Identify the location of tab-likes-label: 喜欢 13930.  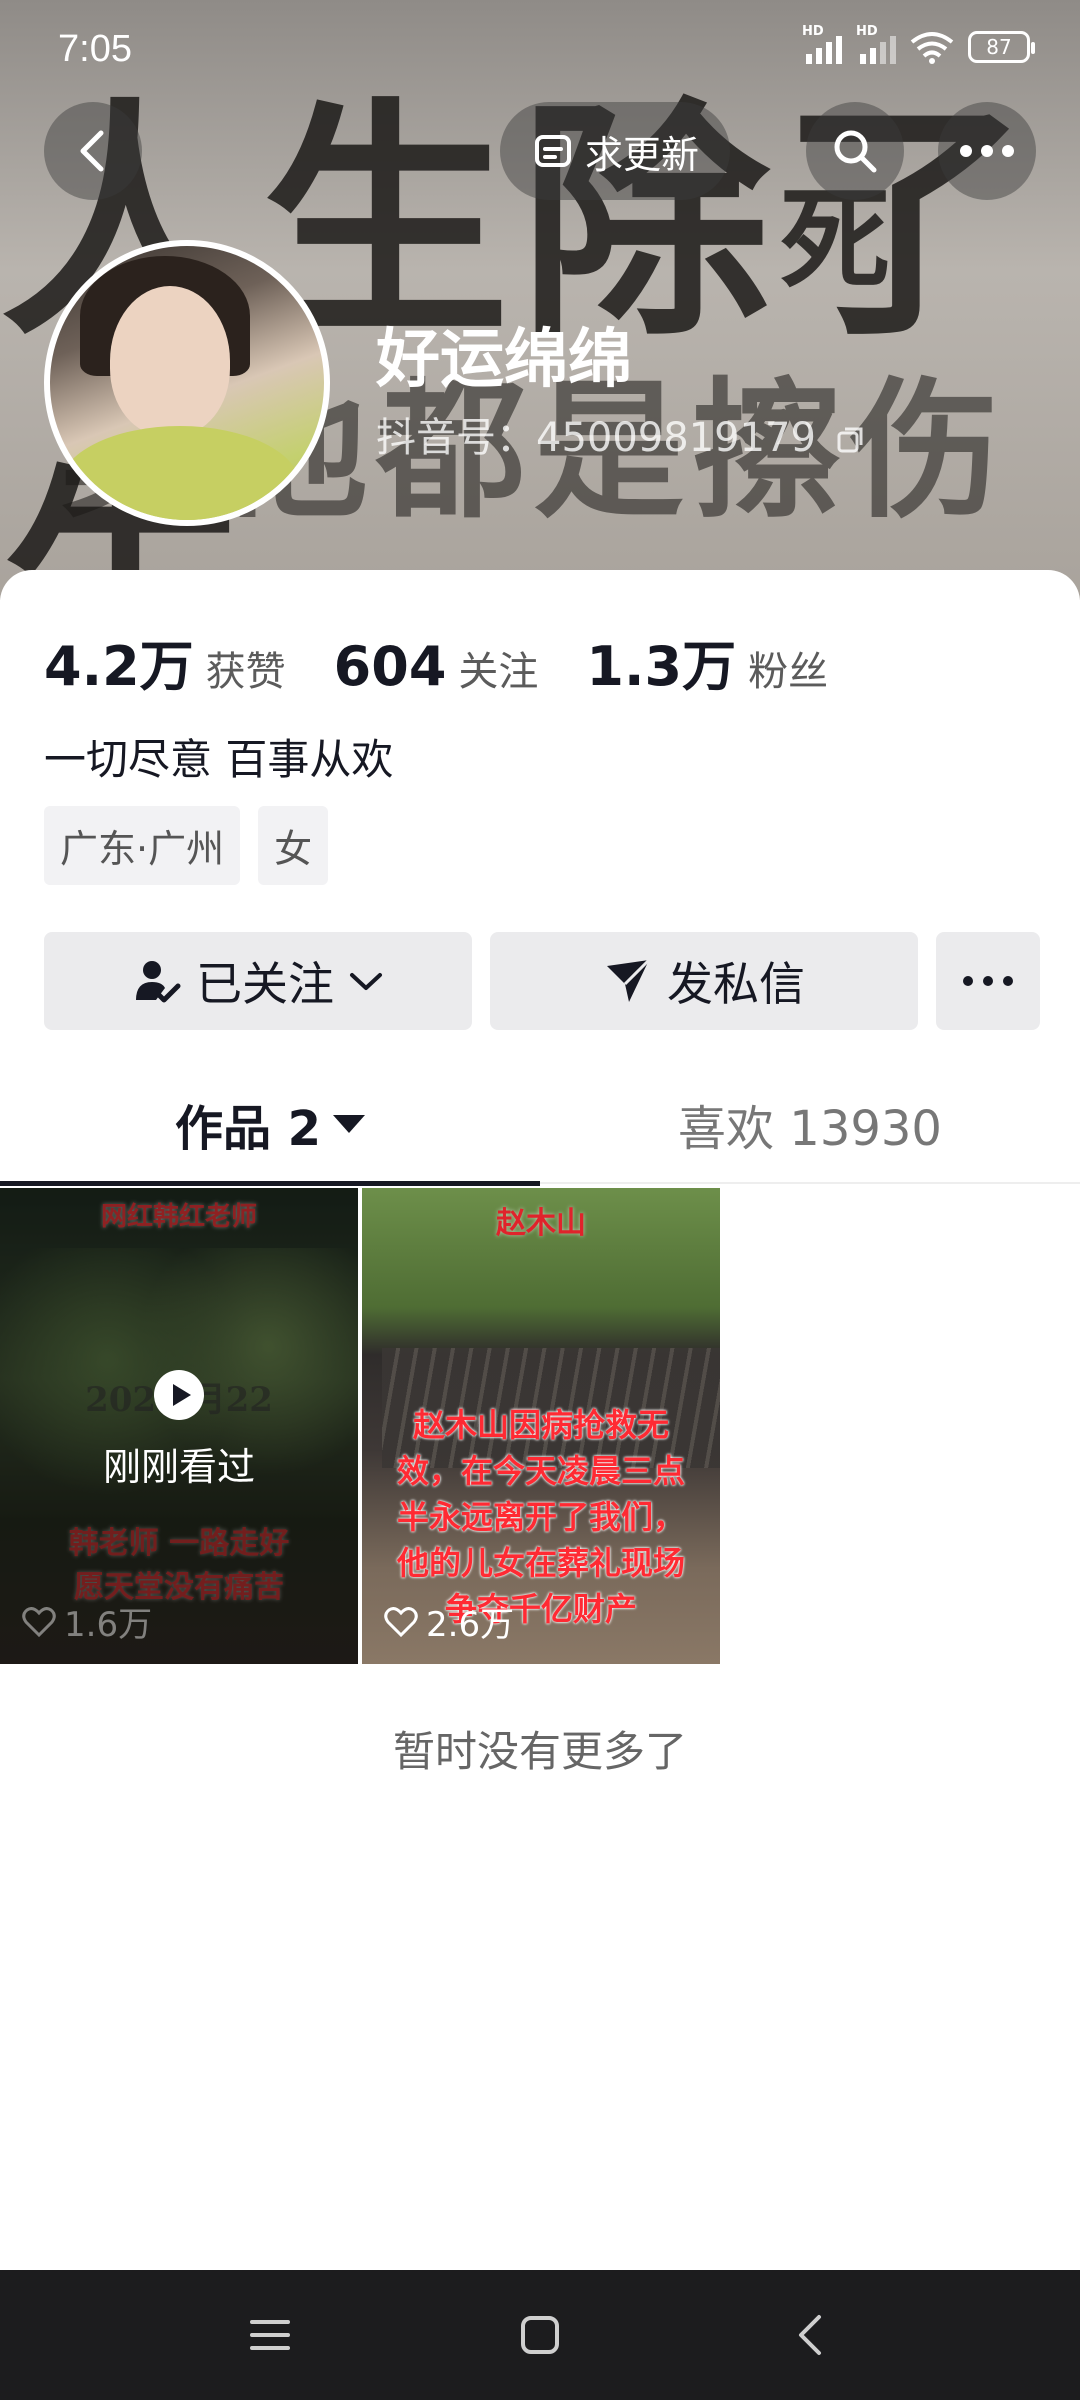
(810, 1129).